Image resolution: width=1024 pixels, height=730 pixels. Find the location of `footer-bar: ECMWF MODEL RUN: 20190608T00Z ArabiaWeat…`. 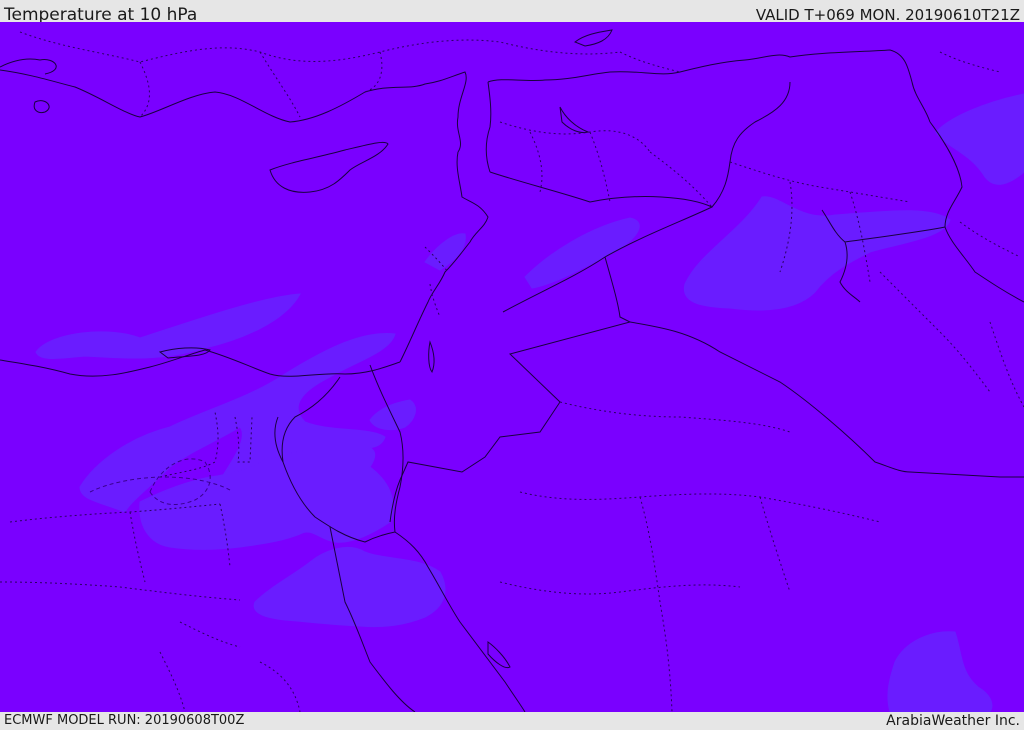

footer-bar: ECMWF MODEL RUN: 20190608T00Z ArabiaWeat… is located at coordinates (512, 720).